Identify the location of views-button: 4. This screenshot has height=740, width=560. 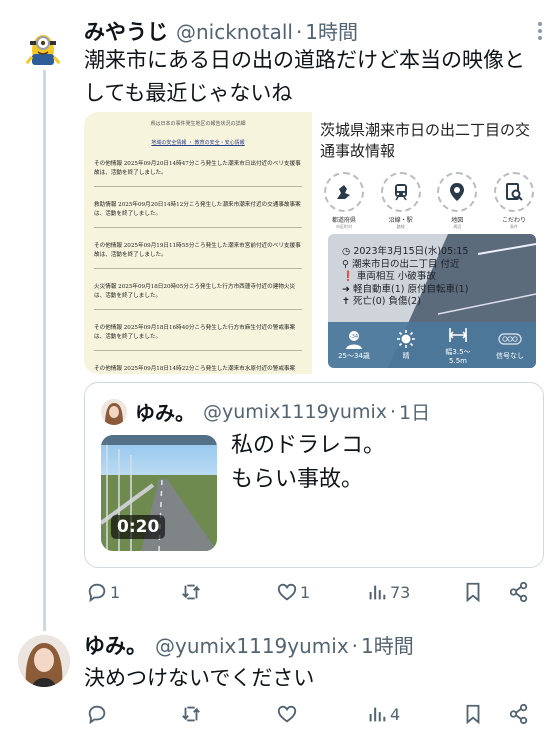
(383, 714).